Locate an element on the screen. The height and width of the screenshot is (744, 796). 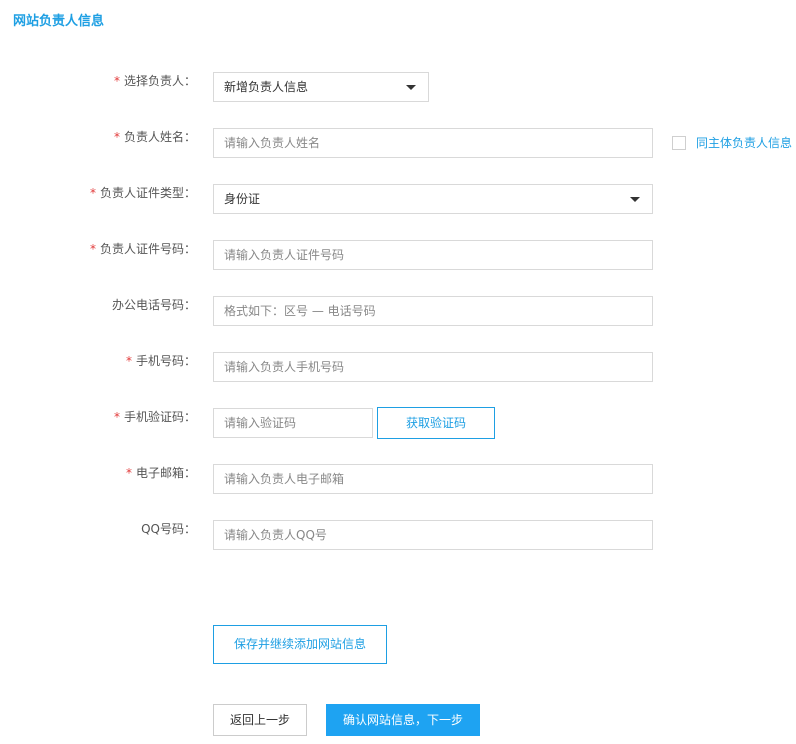
owner-select-value: 新增负责人信息 is located at coordinates (266, 87).